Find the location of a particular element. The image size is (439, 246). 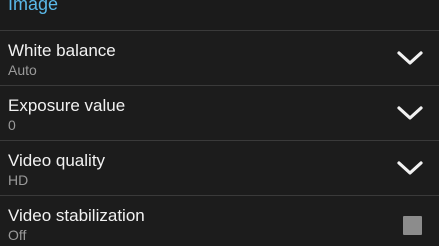

setting-title: Exposure value is located at coordinates (67, 105).